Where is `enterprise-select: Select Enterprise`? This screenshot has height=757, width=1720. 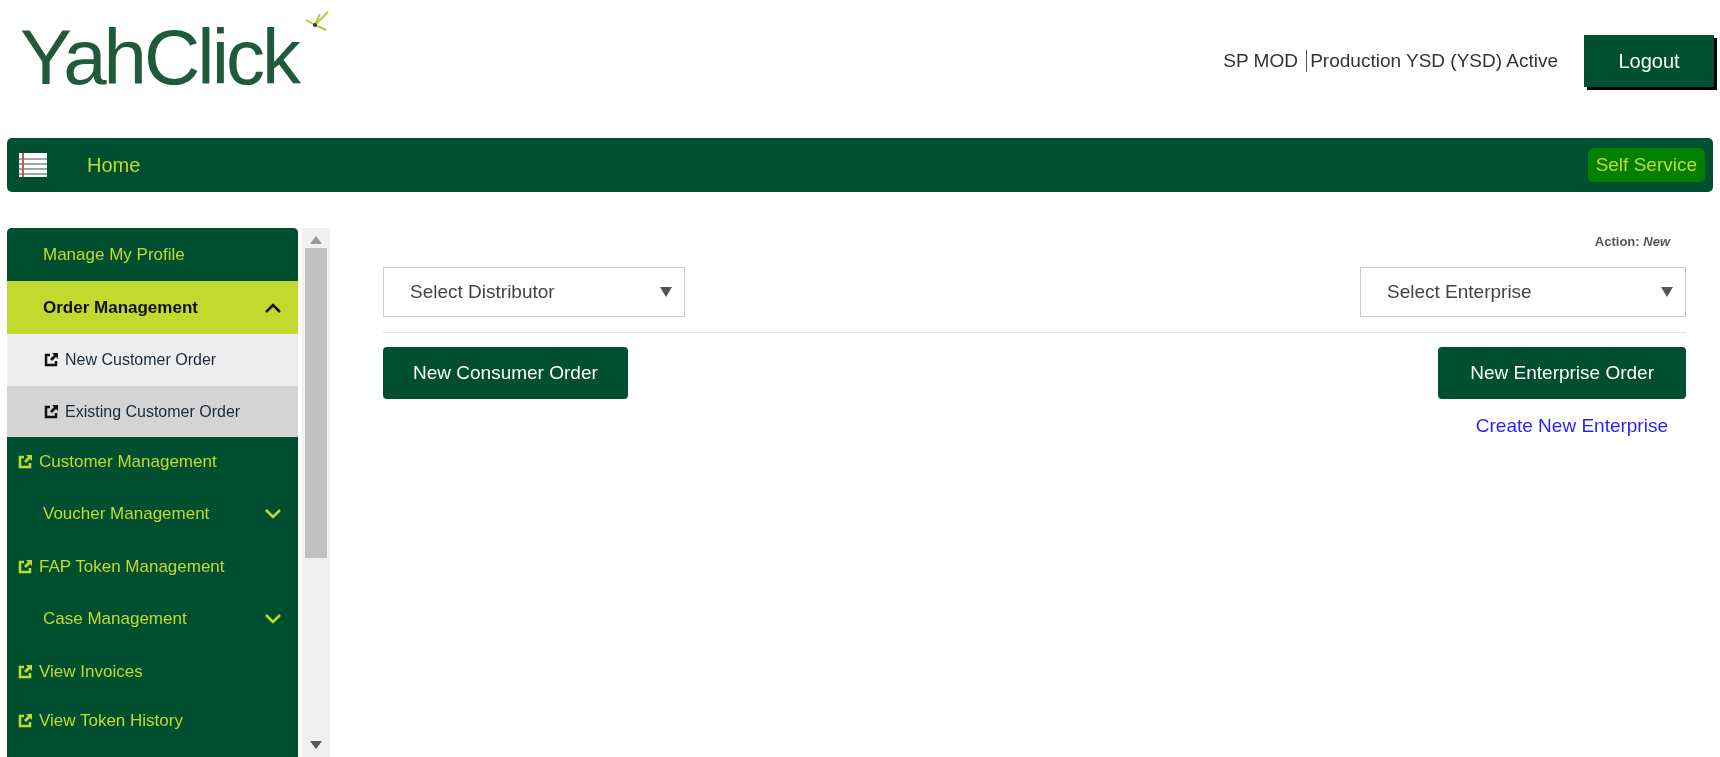 enterprise-select: Select Enterprise is located at coordinates (1523, 292).